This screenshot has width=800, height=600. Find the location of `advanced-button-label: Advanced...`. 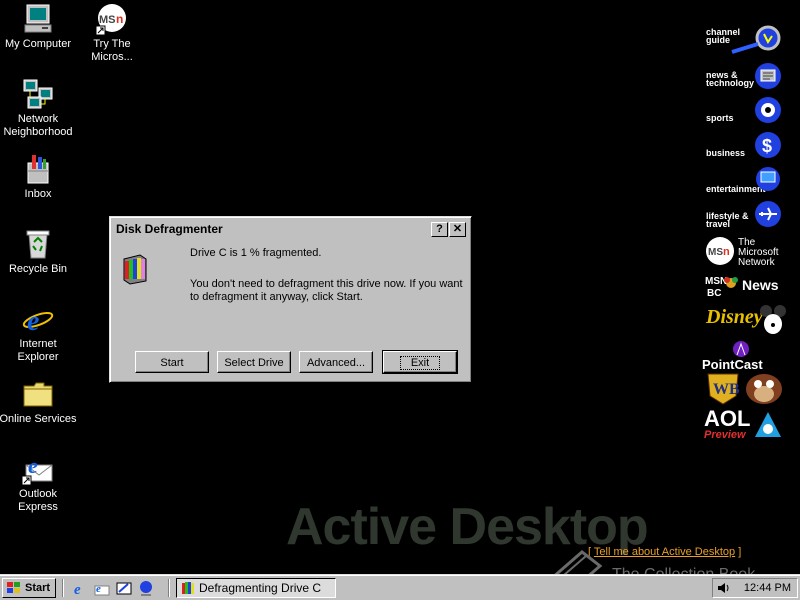

advanced-button-label: Advanced... is located at coordinates (336, 363).